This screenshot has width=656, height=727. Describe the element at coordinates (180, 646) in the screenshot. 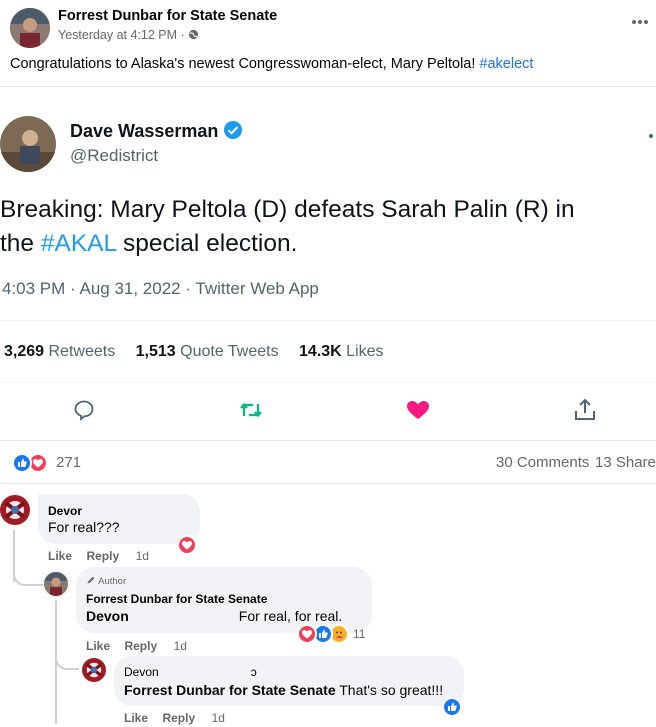

I see `comment-2-time: 1d` at that location.